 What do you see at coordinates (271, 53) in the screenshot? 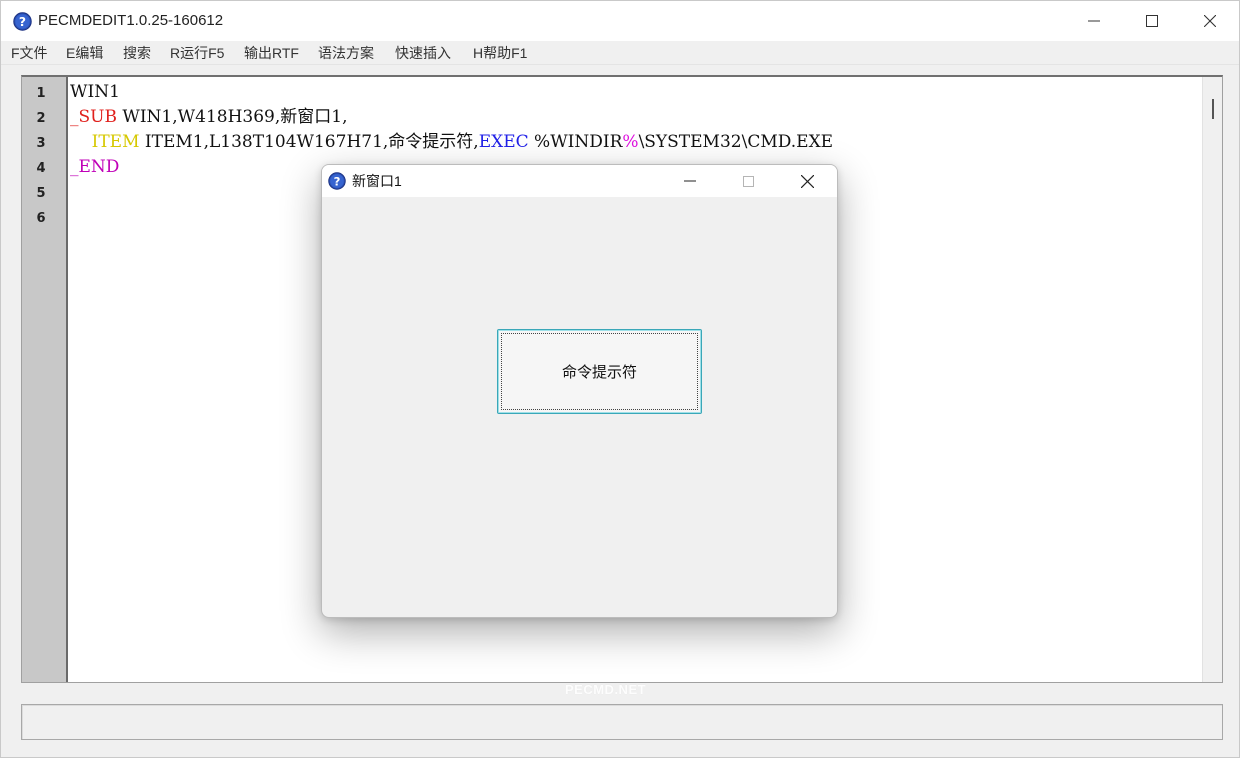
I see `menu-export-rtf: 输出RTF` at bounding box center [271, 53].